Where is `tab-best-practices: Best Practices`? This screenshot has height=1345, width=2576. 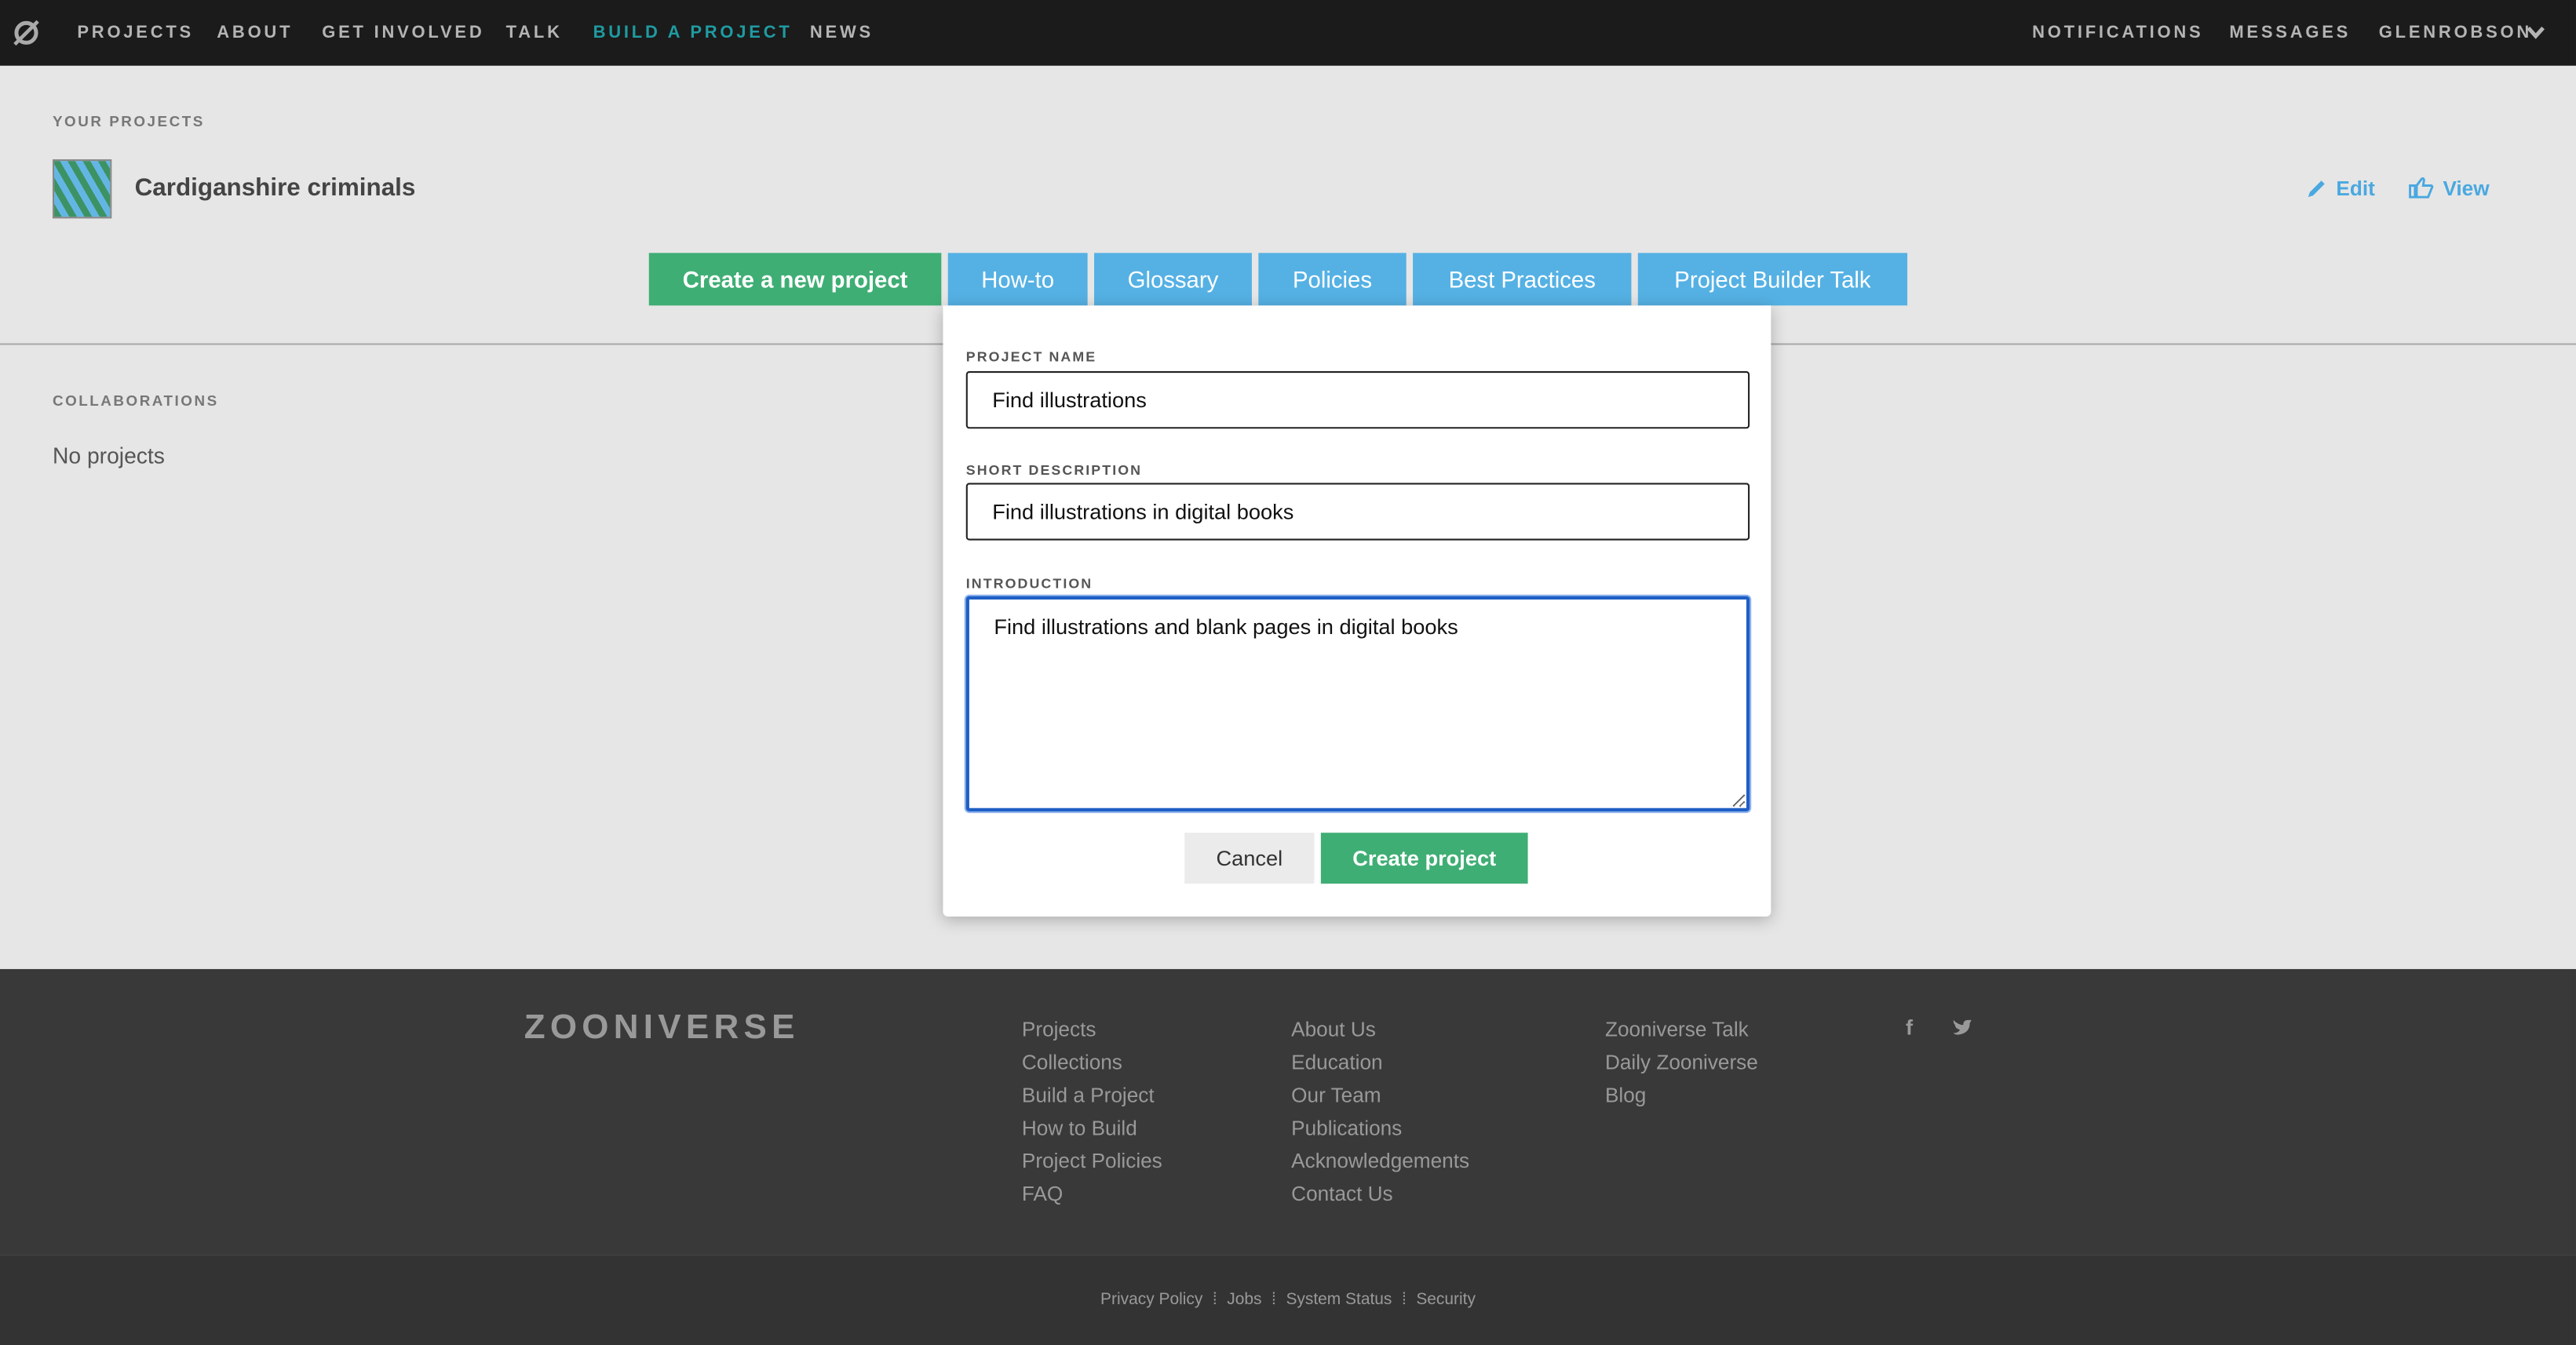
tab-best-practices: Best Practices is located at coordinates (1522, 279).